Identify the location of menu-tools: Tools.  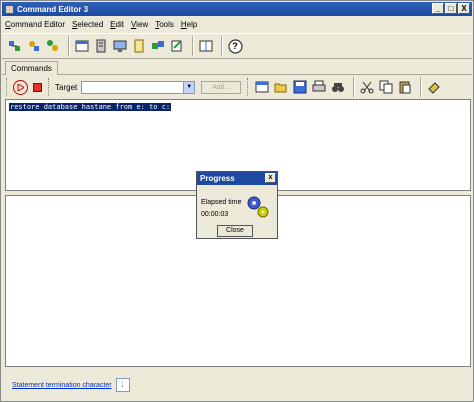
(164, 24).